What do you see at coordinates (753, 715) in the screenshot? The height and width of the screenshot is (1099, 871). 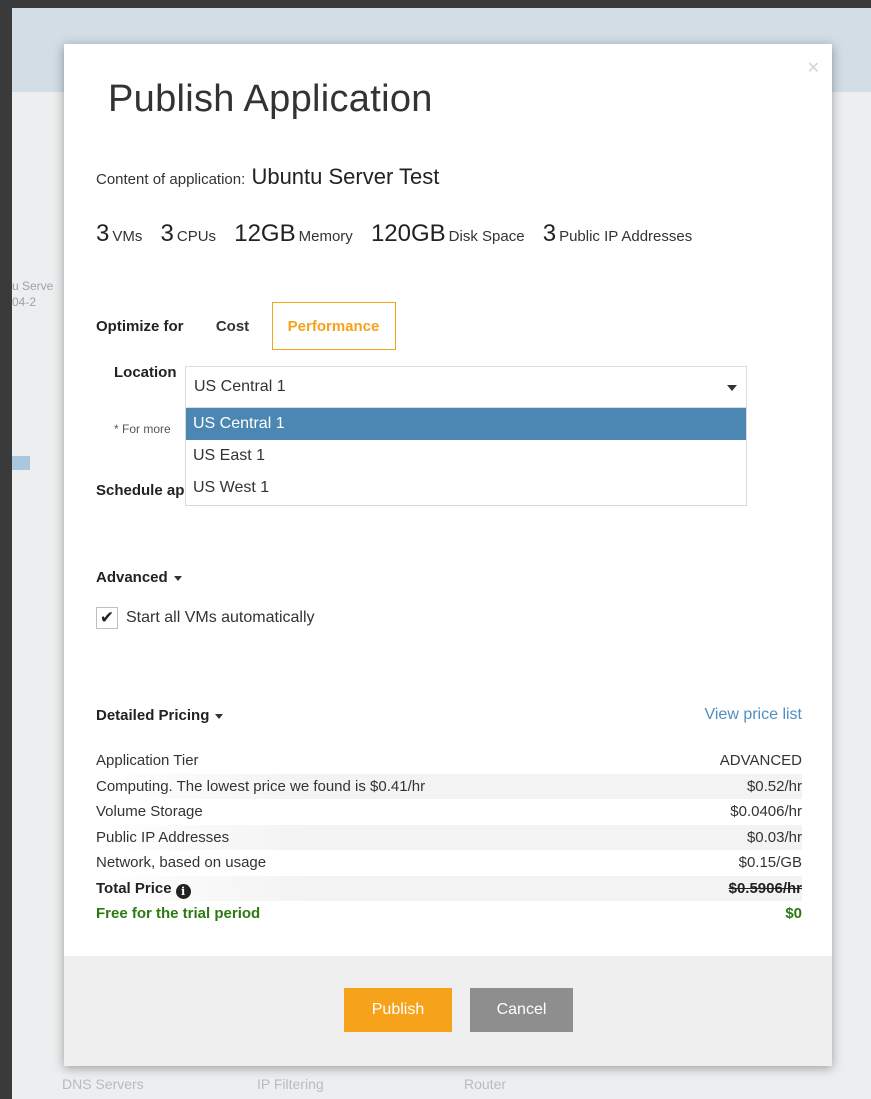 I see `view-price-list-link: View price list` at bounding box center [753, 715].